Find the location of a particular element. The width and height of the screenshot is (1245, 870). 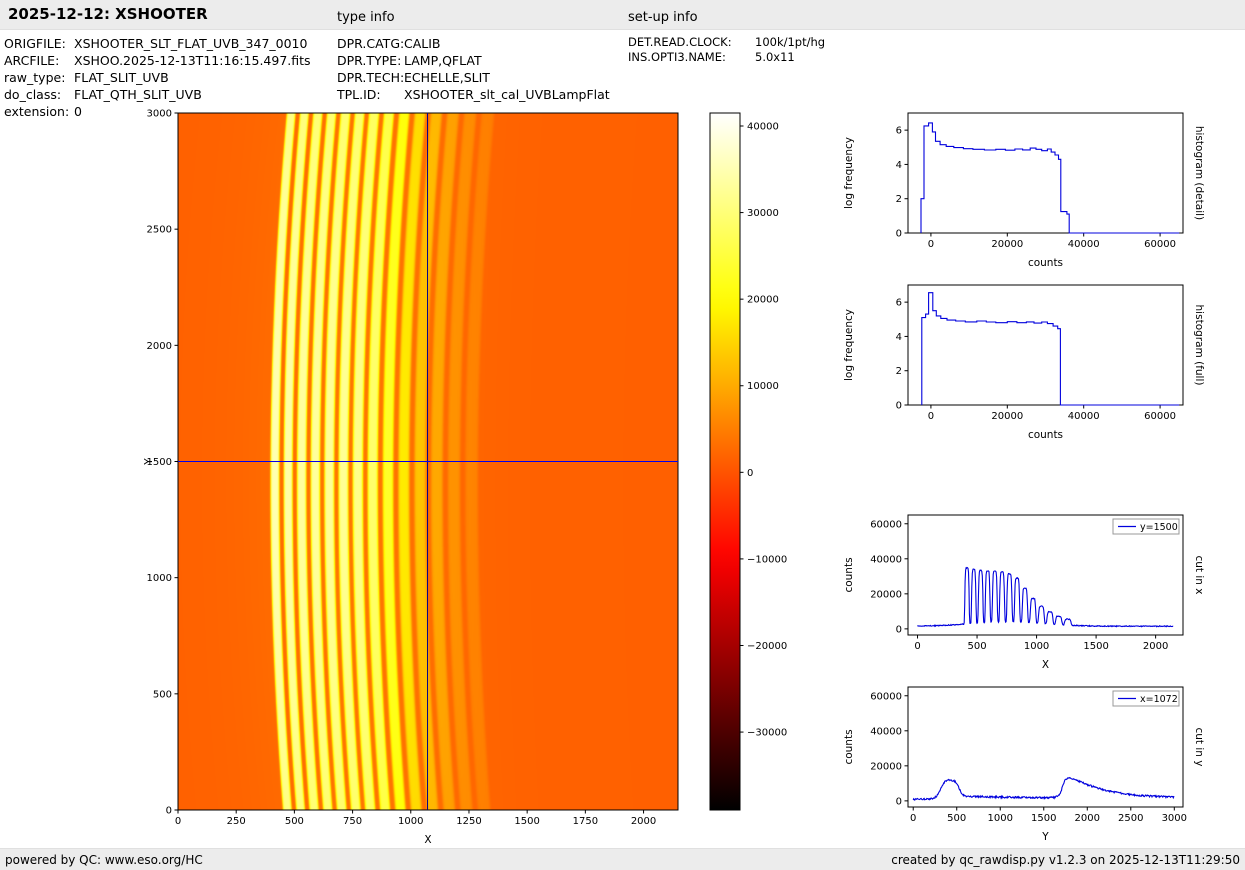

meta-label: ORIGFILE: is located at coordinates (35, 43).